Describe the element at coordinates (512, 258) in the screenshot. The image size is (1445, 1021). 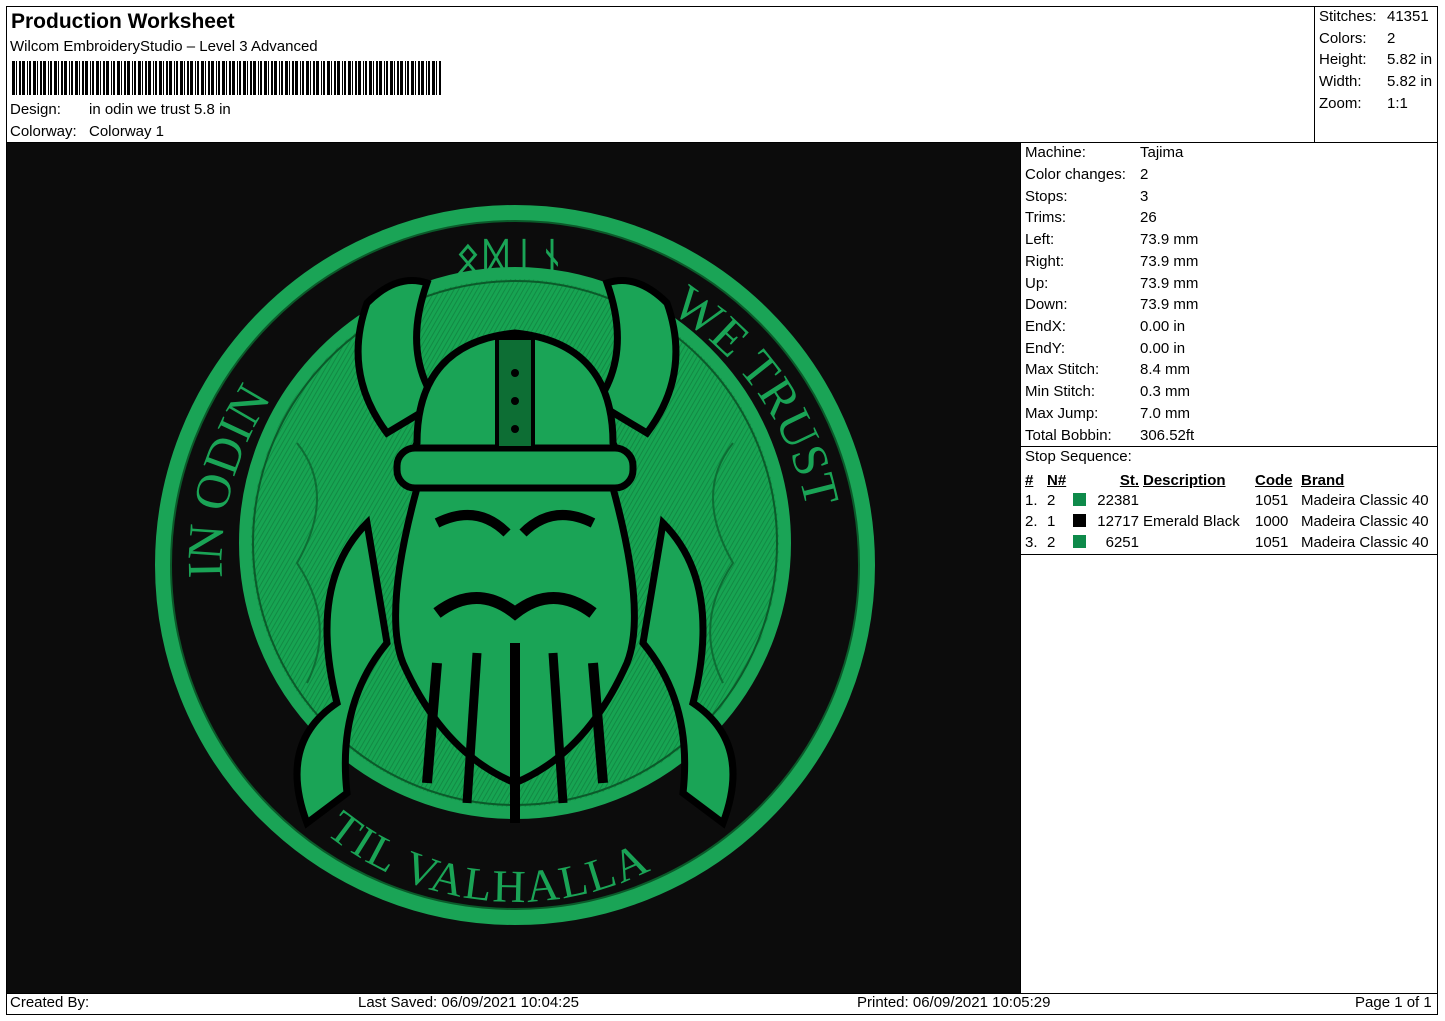
I see `rune-text: ᛟᛞᛁᚾ` at that location.